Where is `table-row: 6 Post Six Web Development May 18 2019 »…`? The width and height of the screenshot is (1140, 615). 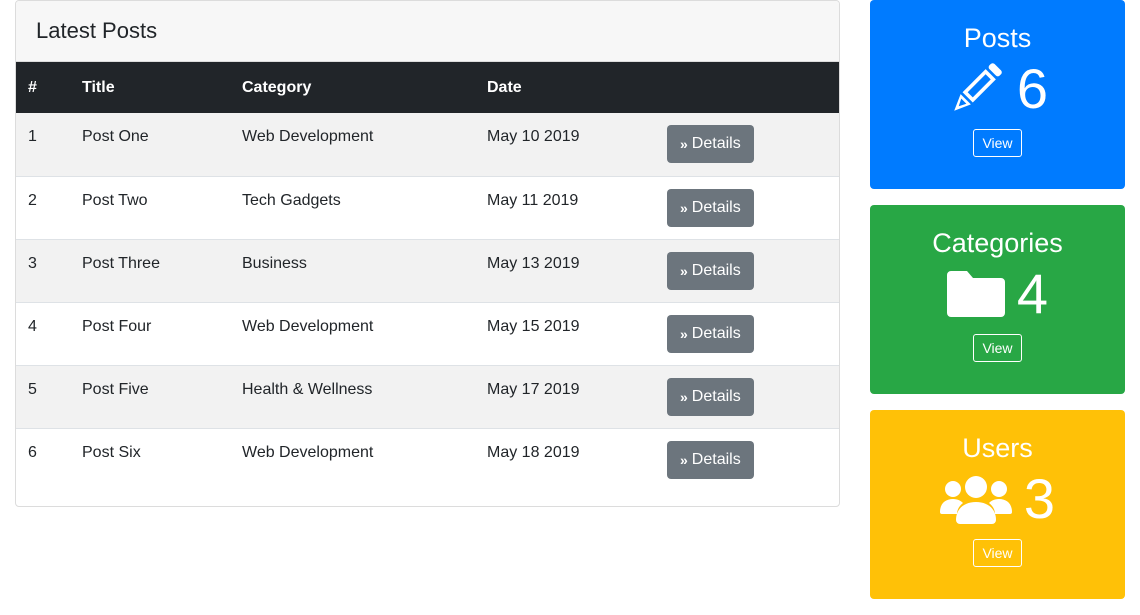 table-row: 6 Post Six Web Development May 18 2019 »… is located at coordinates (427, 467).